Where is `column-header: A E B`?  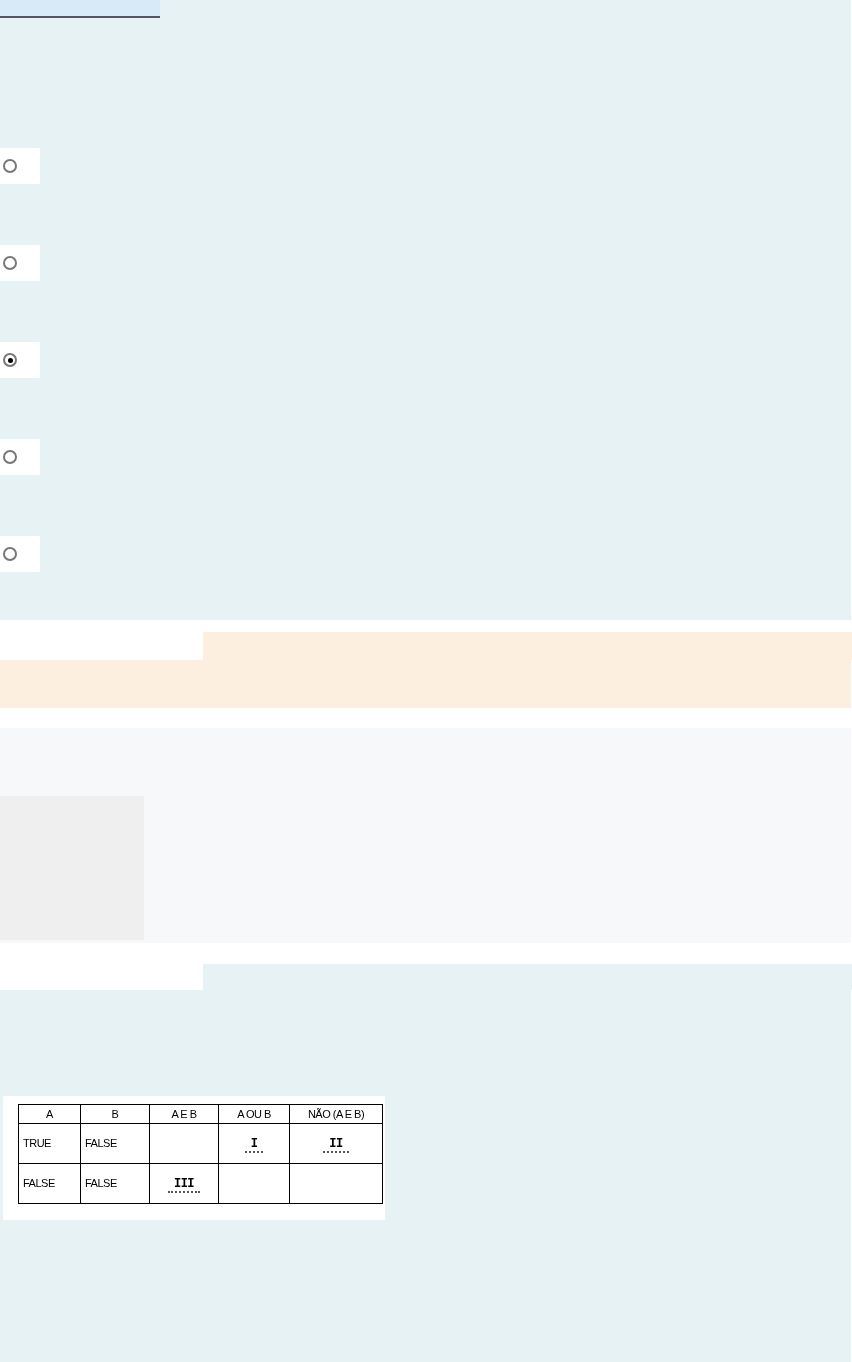 column-header: A E B is located at coordinates (184, 1114).